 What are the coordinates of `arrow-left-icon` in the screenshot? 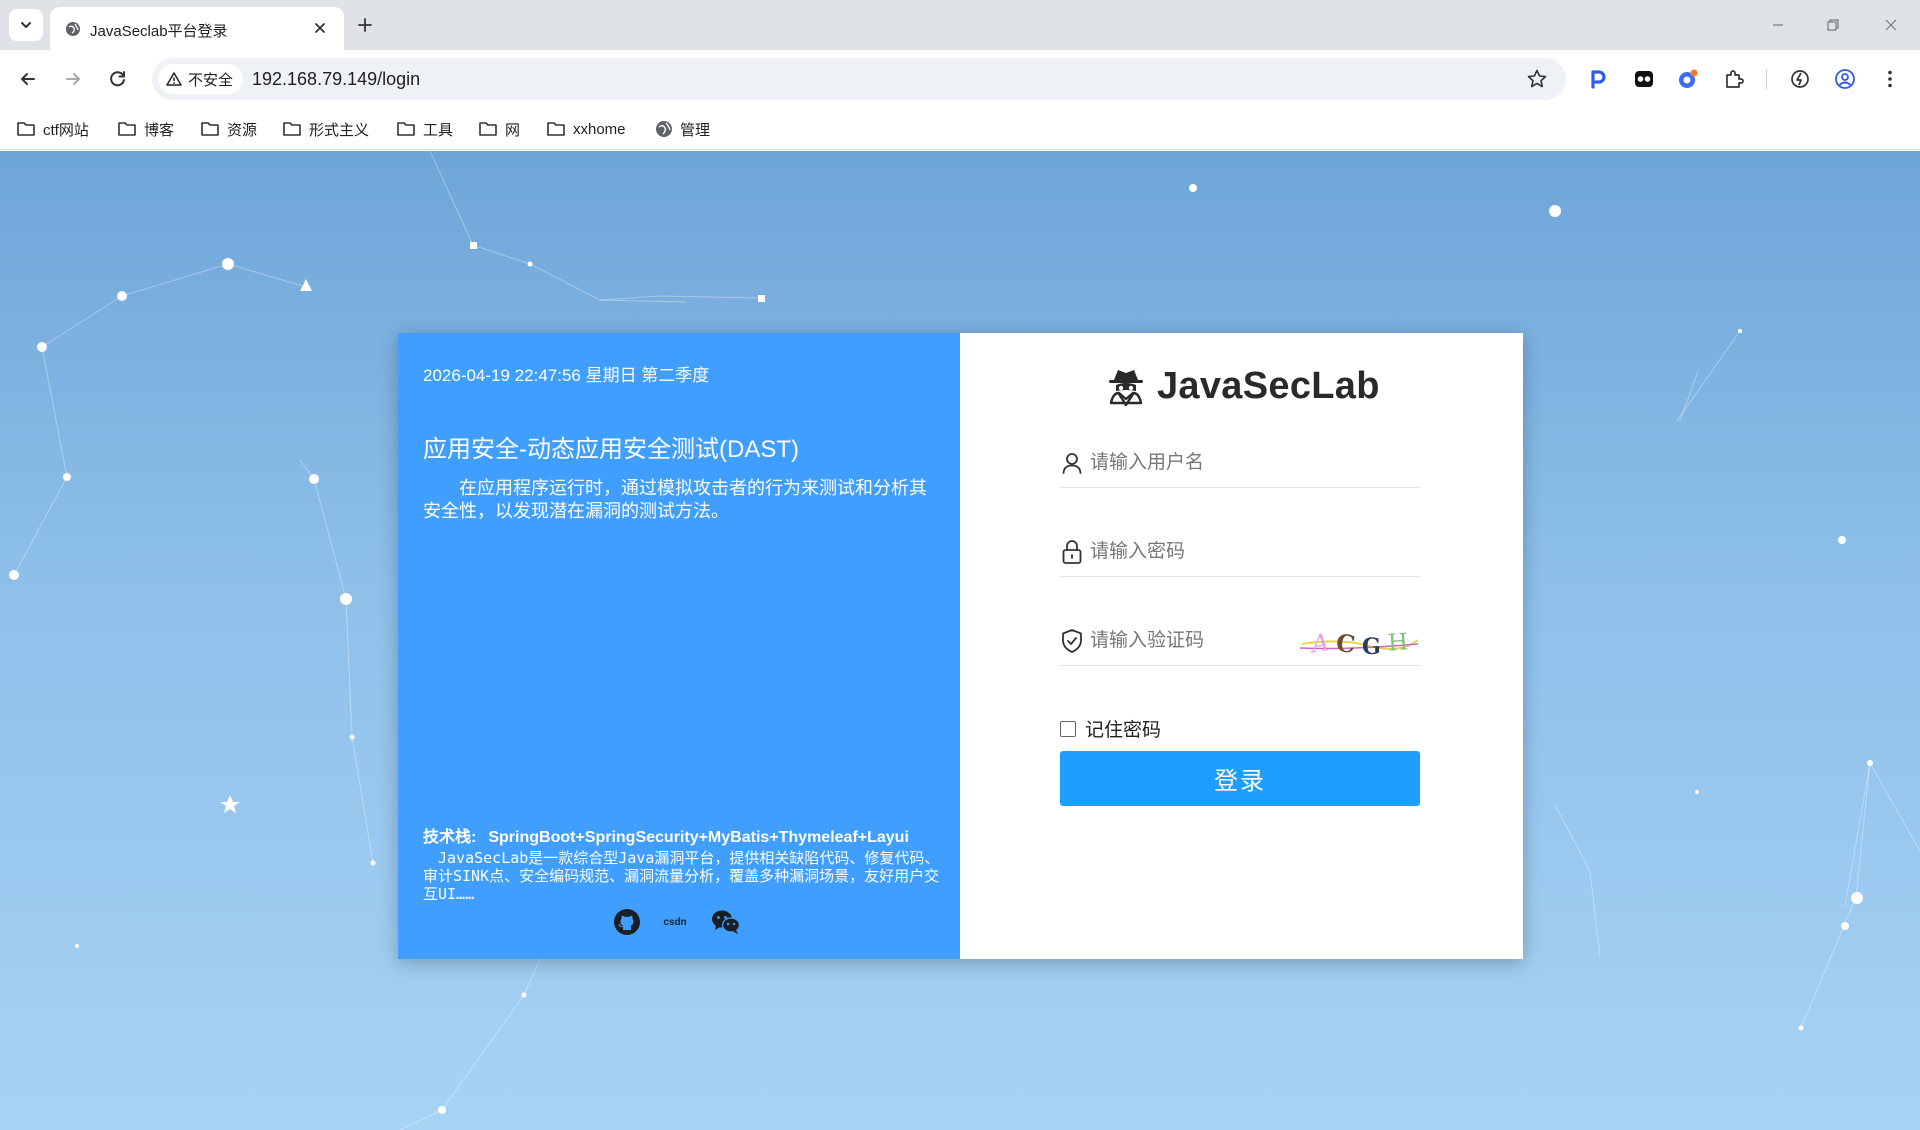 It's located at (28, 79).